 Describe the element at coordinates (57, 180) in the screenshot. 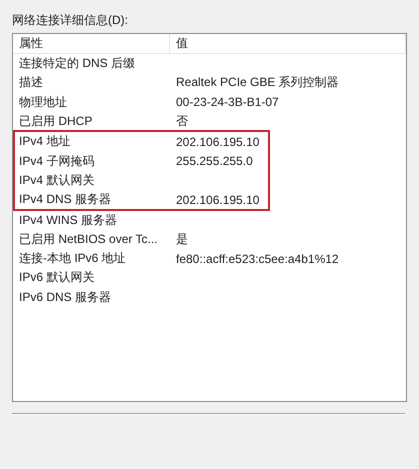

I see `property-cell-text: IPv4 默认网关` at that location.